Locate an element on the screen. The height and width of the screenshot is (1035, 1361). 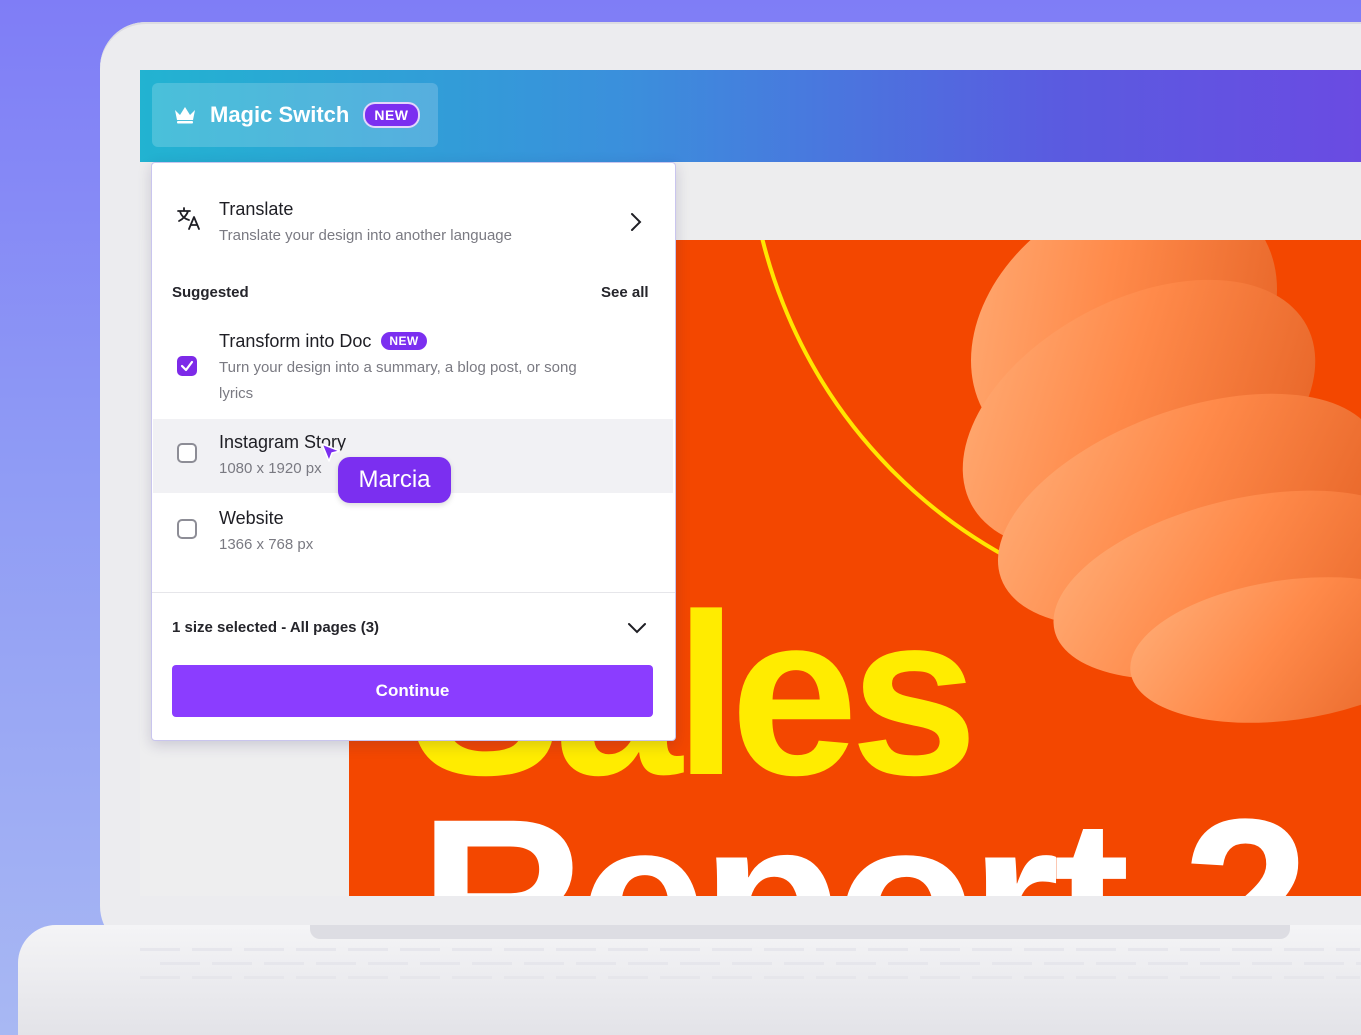
checkmark-icon is located at coordinates (187, 366).